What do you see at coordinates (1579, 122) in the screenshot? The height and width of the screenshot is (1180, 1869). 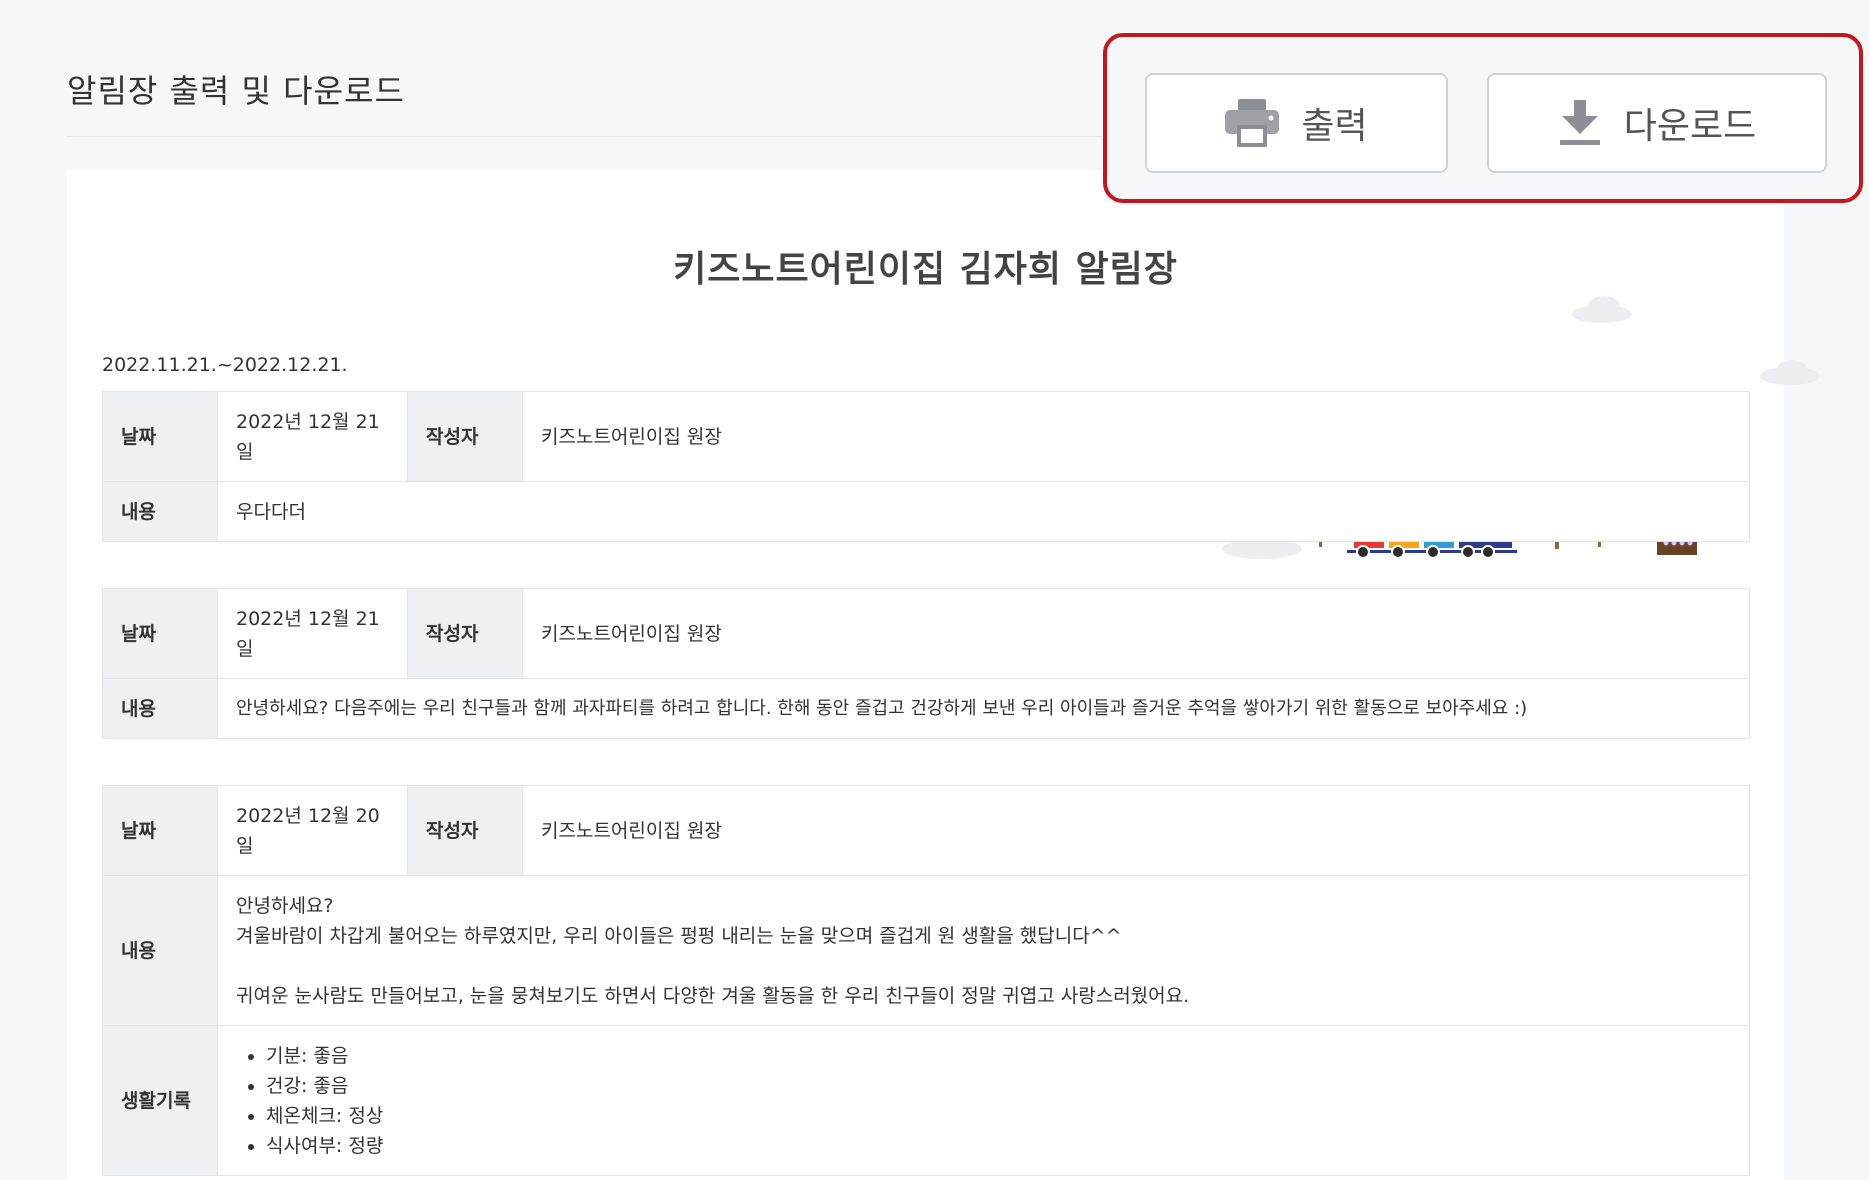 I see `download-icon` at bounding box center [1579, 122].